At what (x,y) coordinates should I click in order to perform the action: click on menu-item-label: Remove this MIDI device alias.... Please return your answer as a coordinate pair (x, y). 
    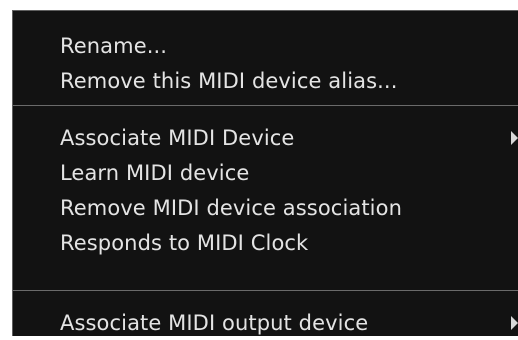
    Looking at the image, I should click on (229, 81).